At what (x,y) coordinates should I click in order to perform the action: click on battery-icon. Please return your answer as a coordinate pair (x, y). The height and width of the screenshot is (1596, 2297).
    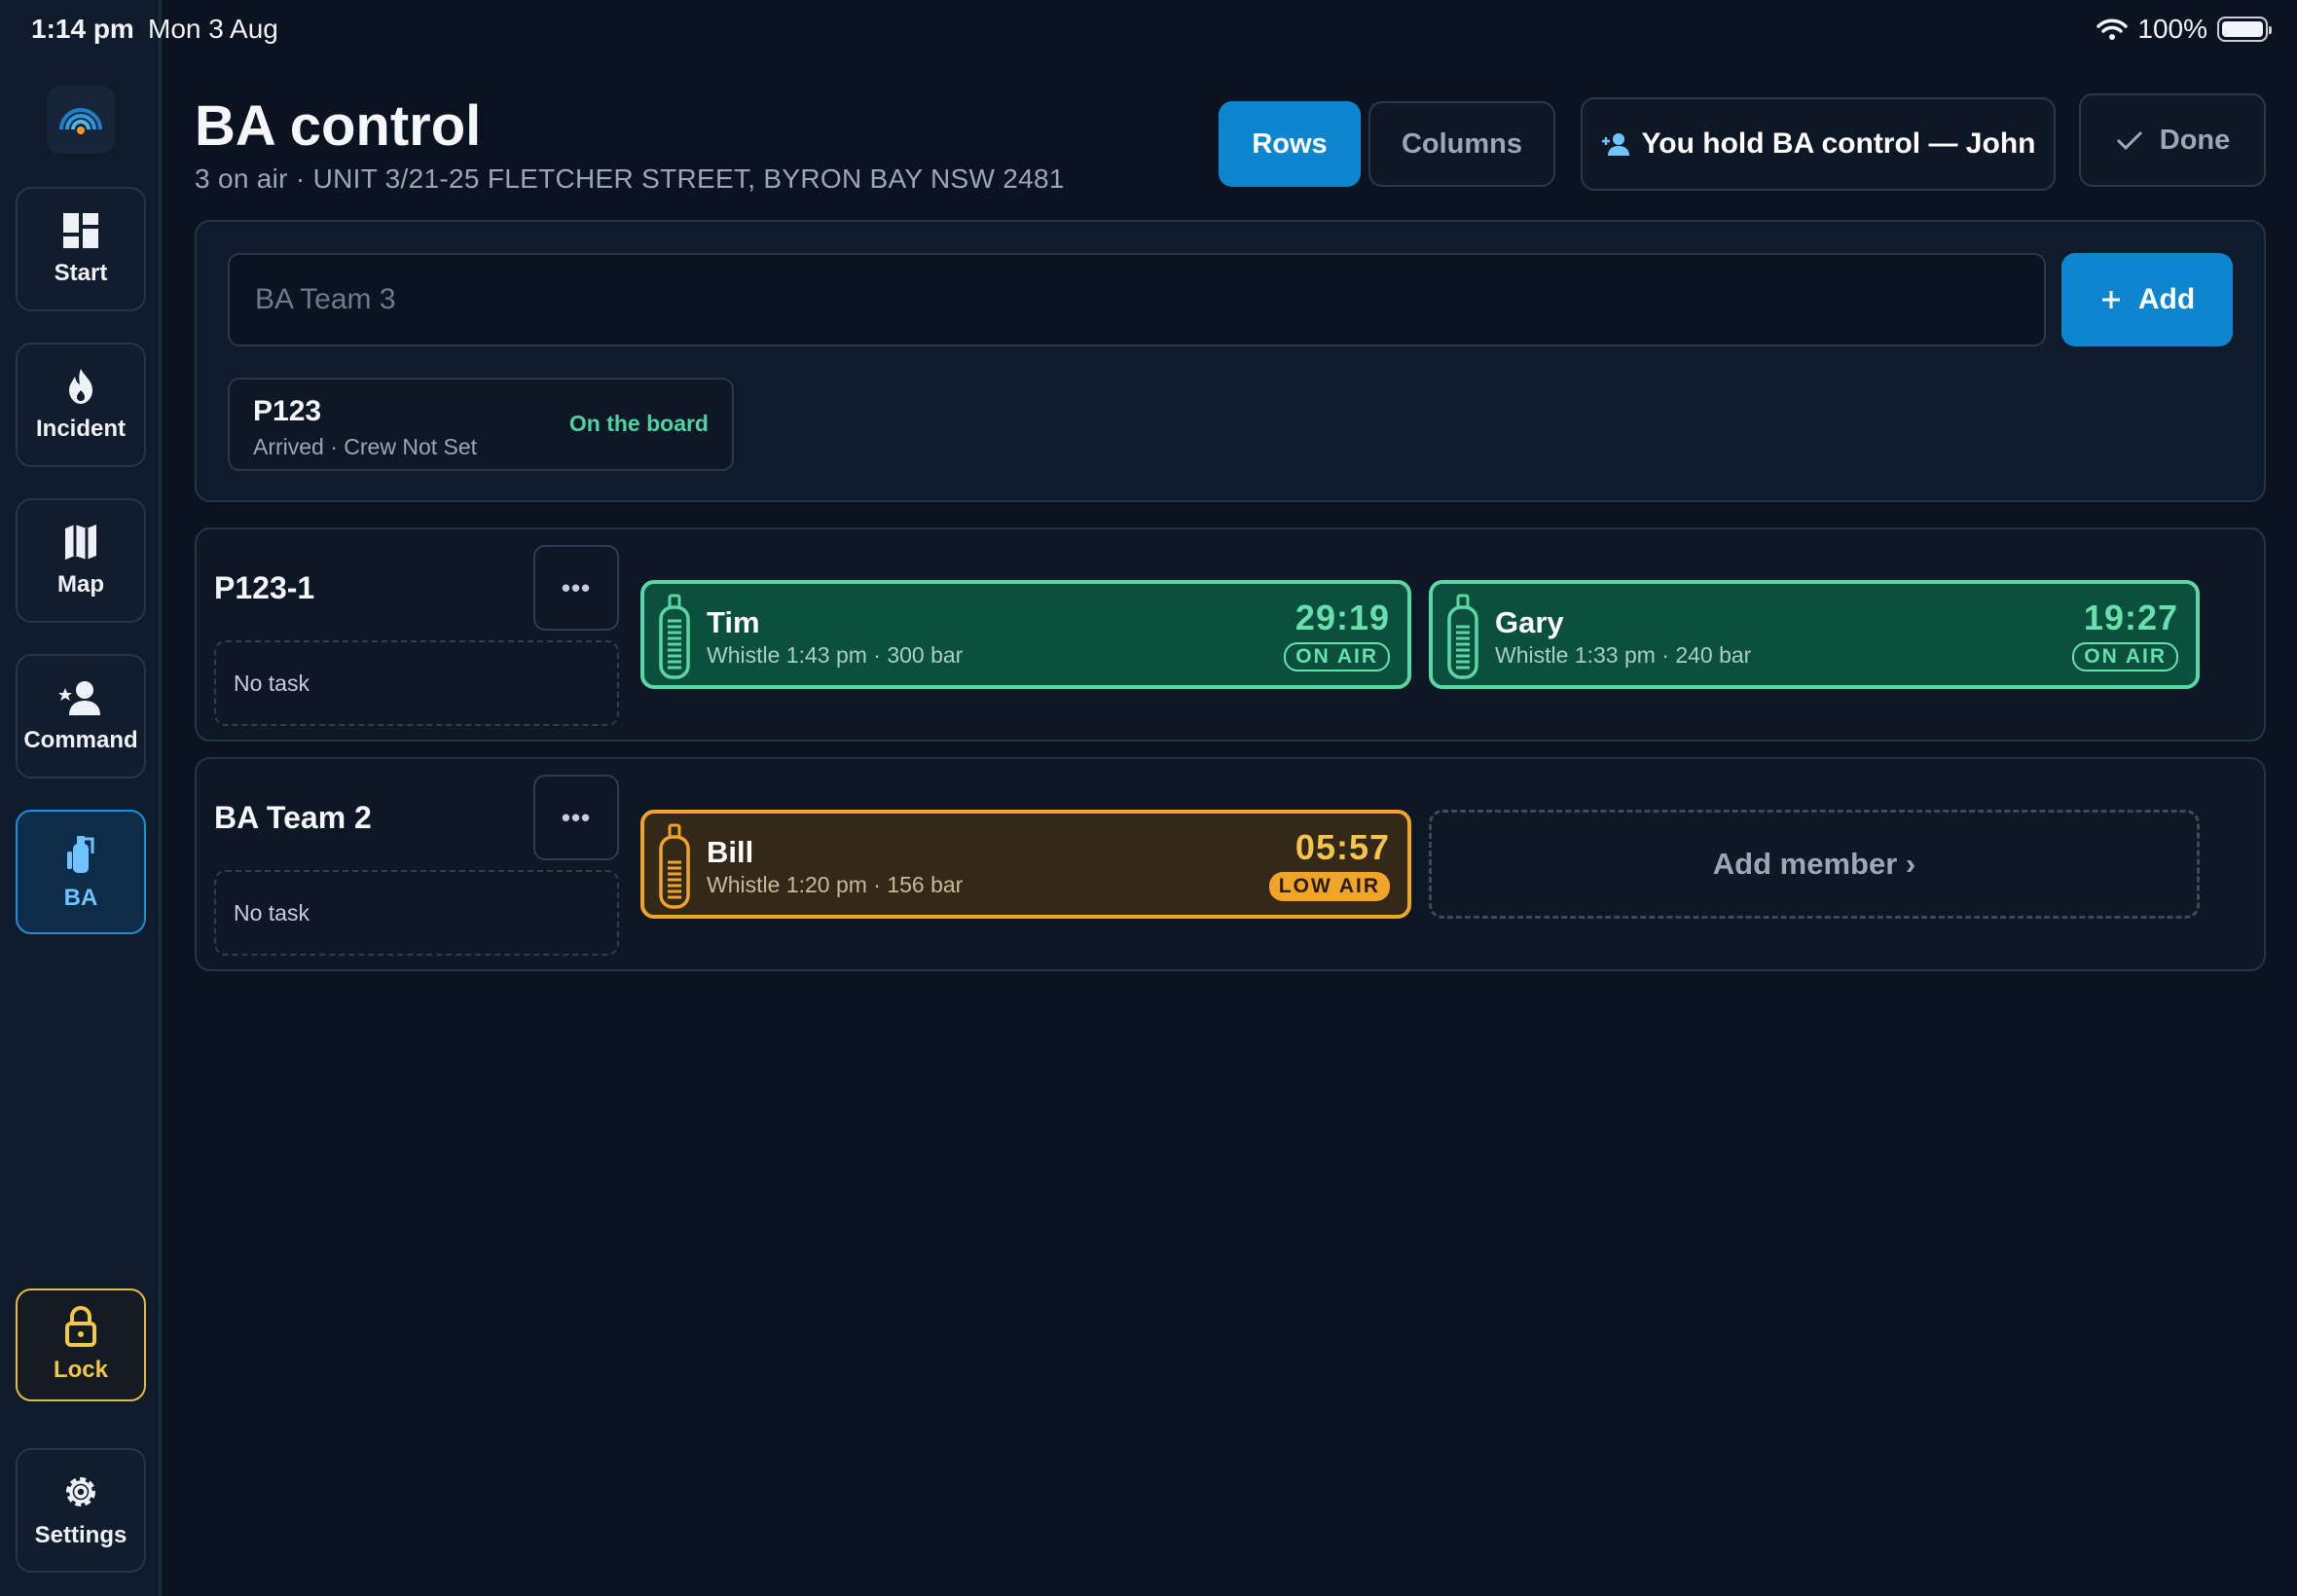
    Looking at the image, I should click on (2245, 30).